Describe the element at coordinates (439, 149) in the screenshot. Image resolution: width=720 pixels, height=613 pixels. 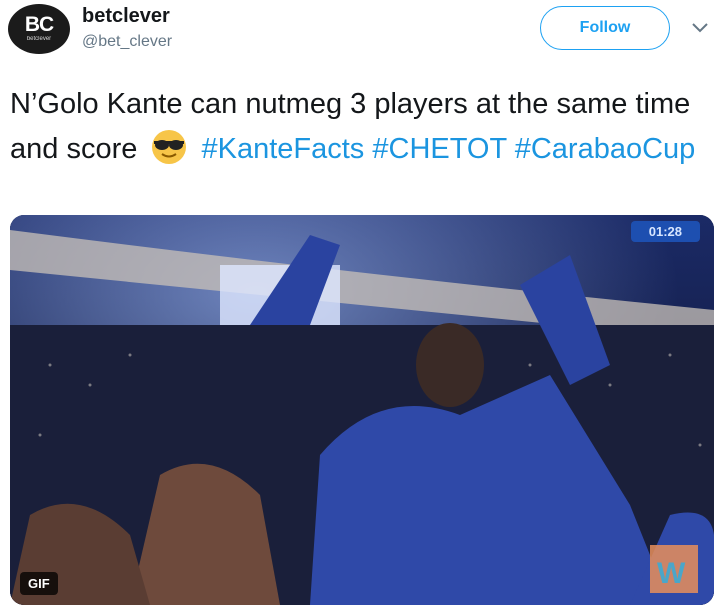
I see `hashtag-link: #CHETOT` at that location.